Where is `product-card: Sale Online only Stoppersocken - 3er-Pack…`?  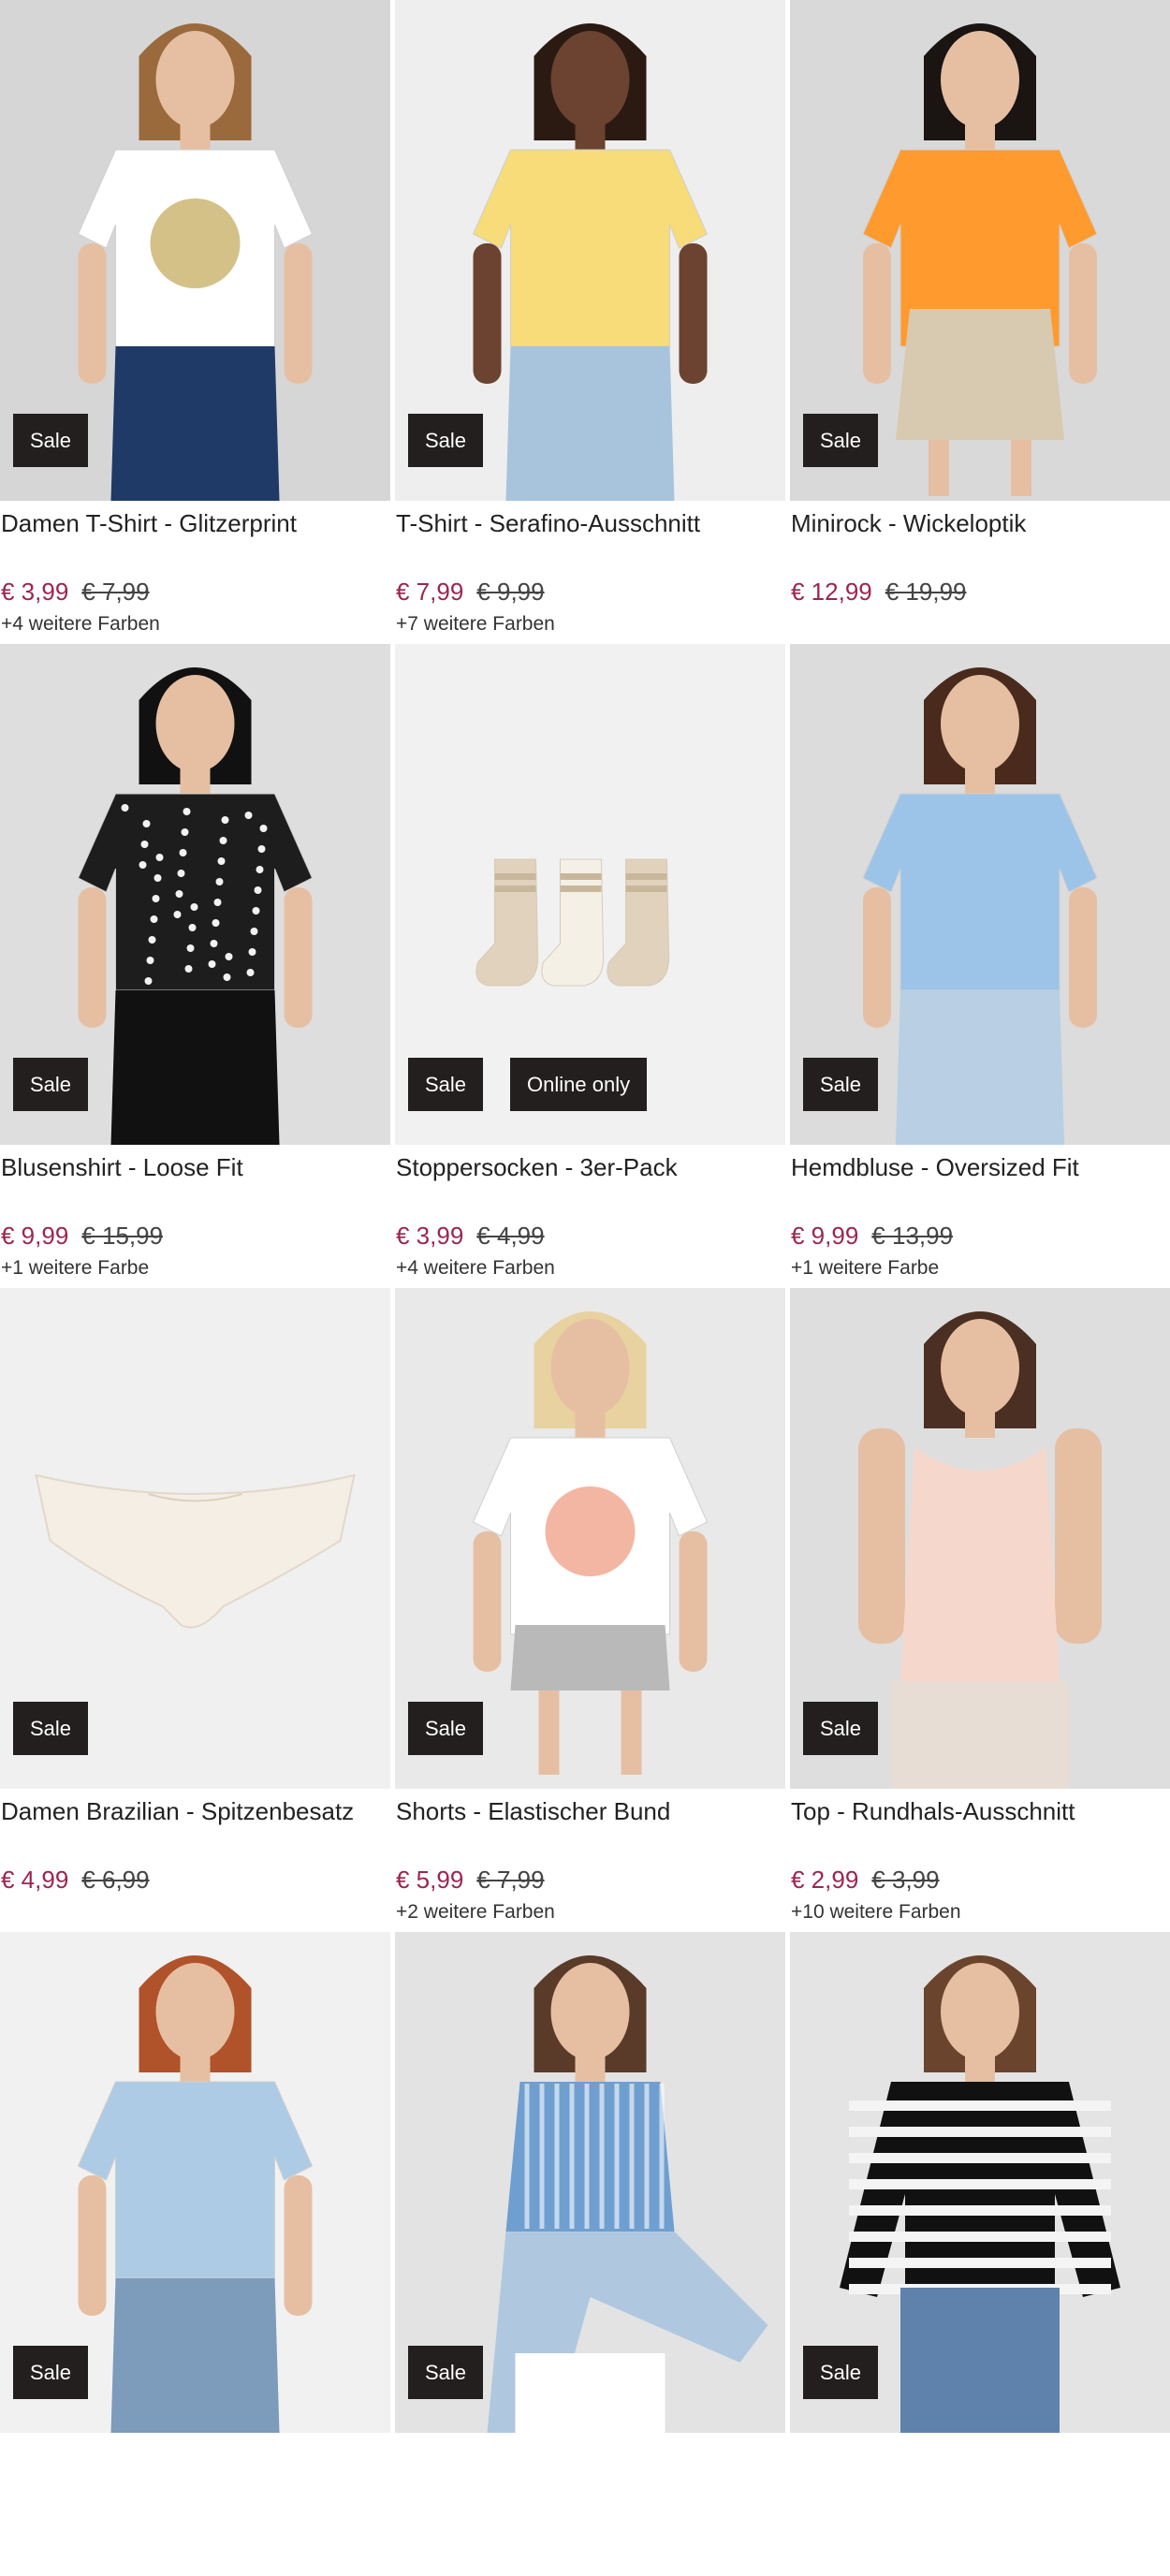 product-card: Sale Online only Stoppersocken - 3er-Pack… is located at coordinates (590, 966).